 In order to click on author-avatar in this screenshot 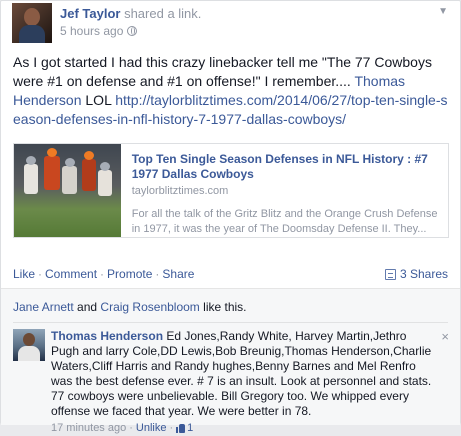, I will do `click(32, 23)`.